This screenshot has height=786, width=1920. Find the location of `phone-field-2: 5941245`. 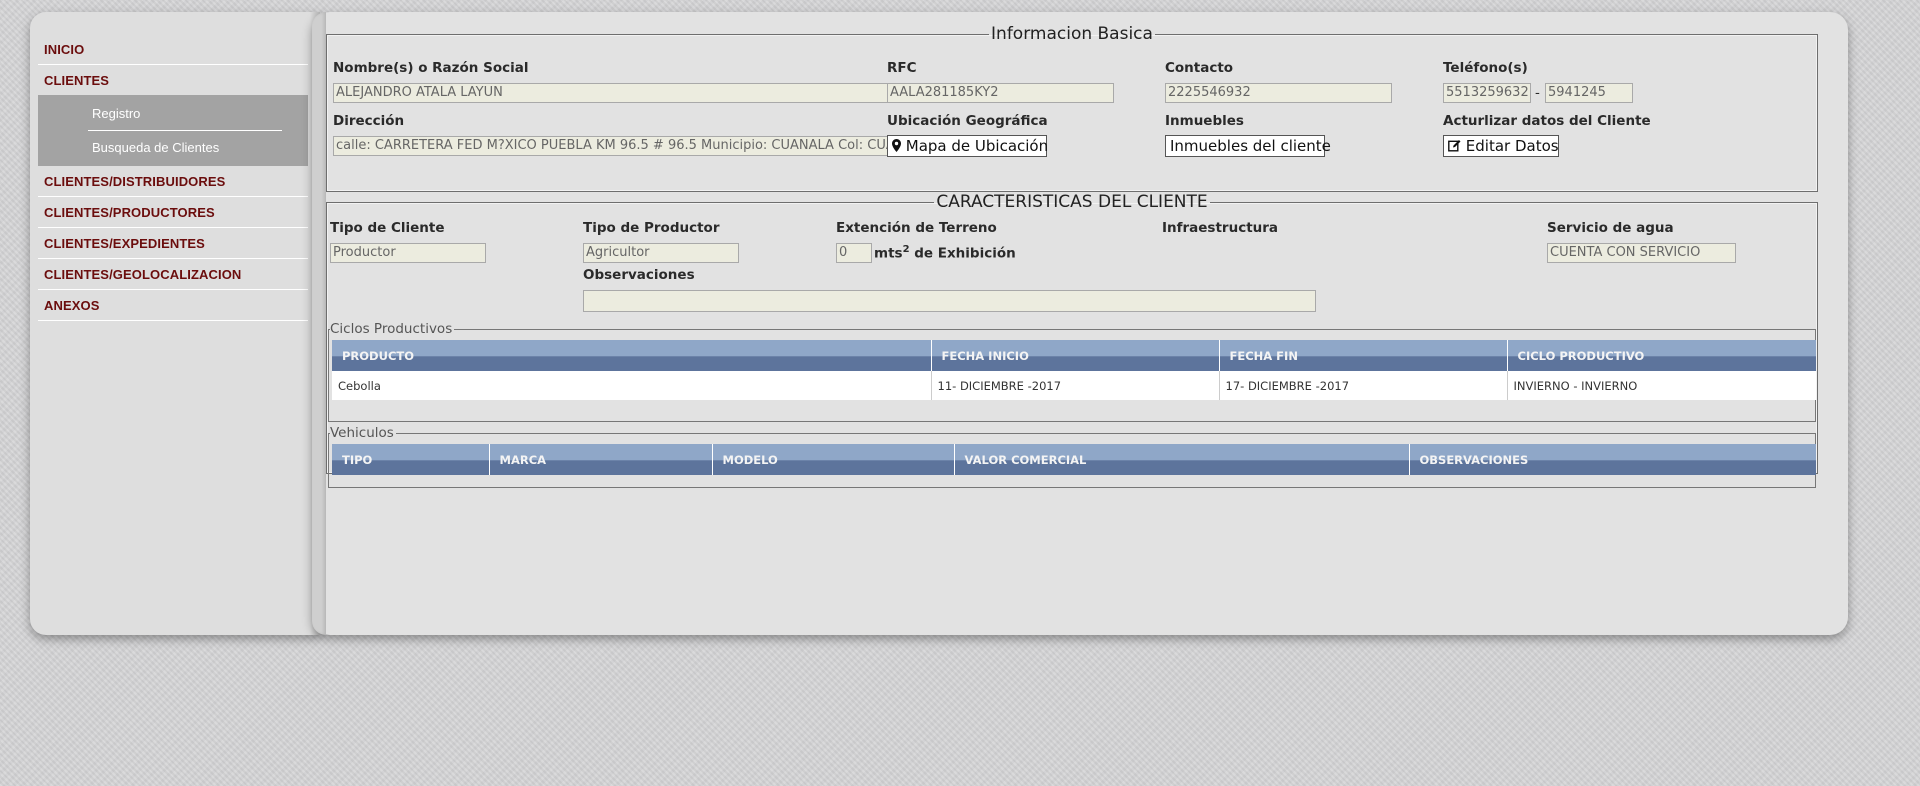

phone-field-2: 5941245 is located at coordinates (1589, 93).